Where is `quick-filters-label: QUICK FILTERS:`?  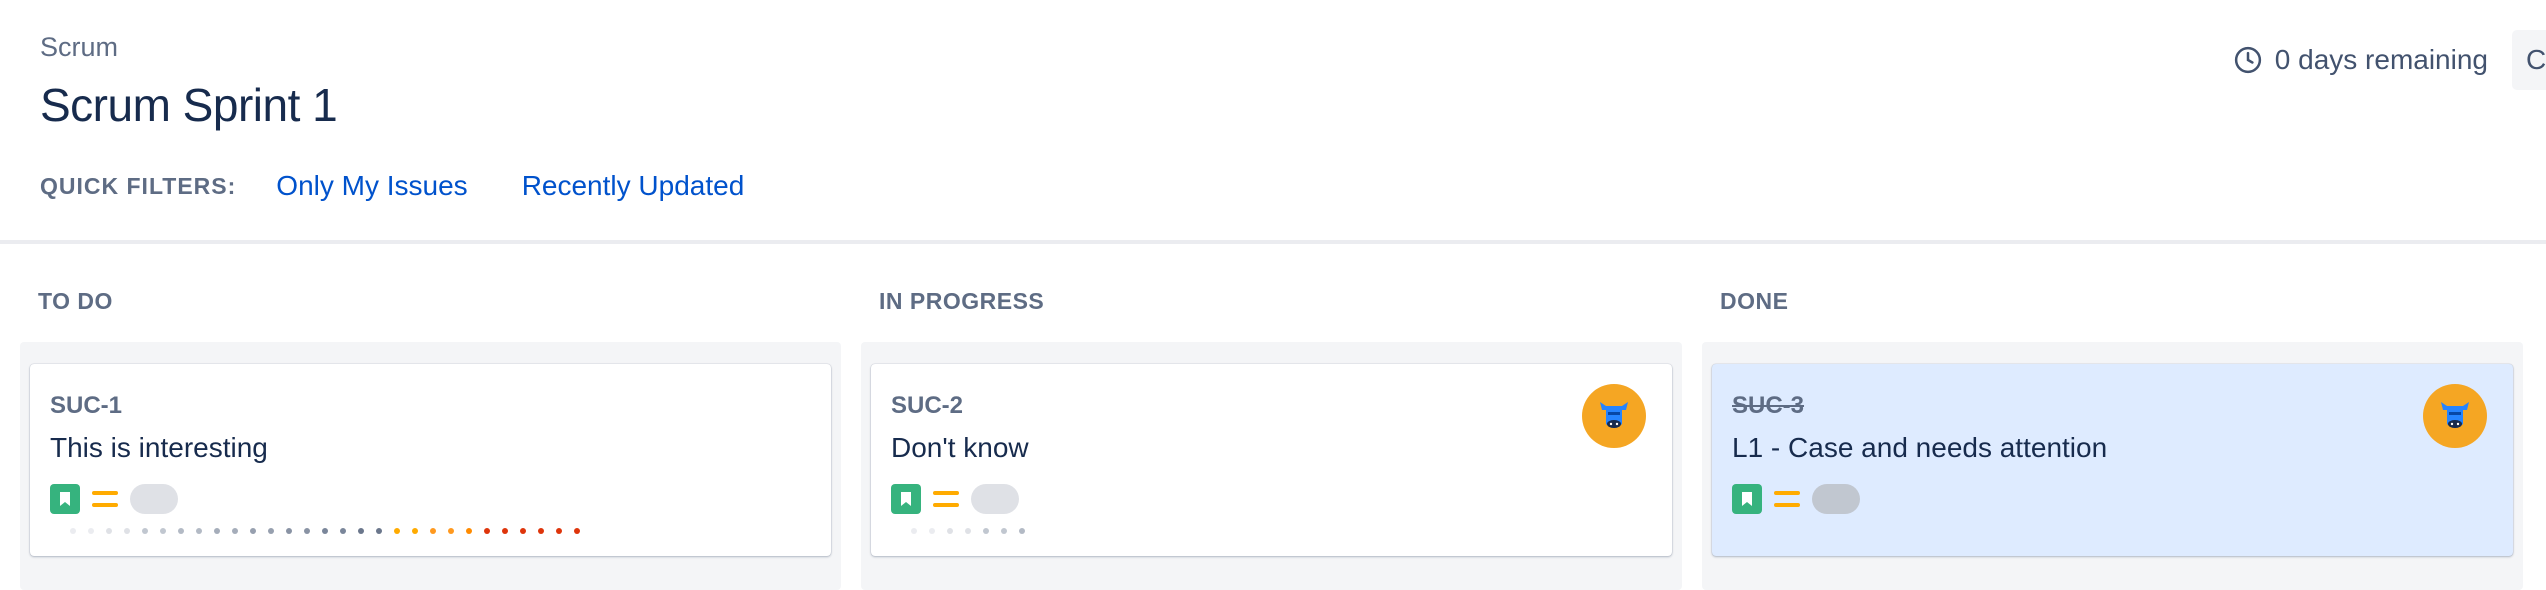 quick-filters-label: QUICK FILTERS: is located at coordinates (138, 185).